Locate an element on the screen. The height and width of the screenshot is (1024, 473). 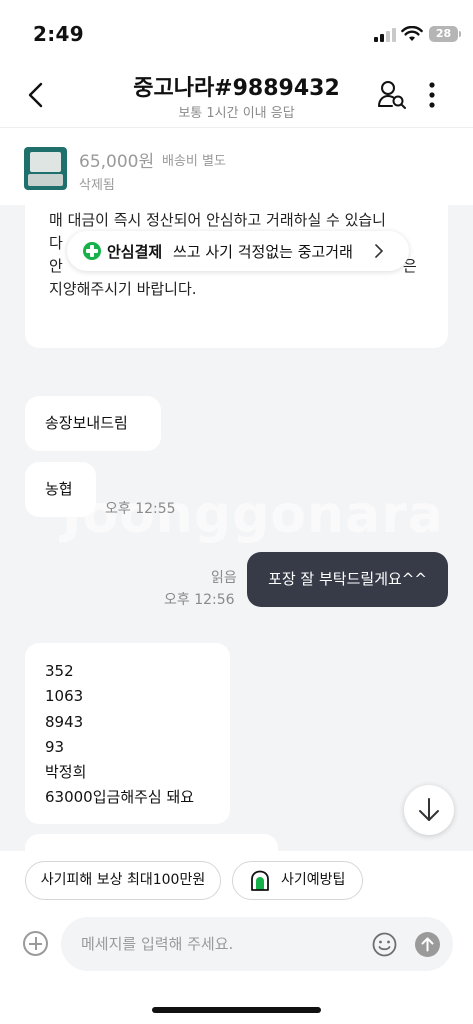
arrow-up-icon is located at coordinates (427, 944).